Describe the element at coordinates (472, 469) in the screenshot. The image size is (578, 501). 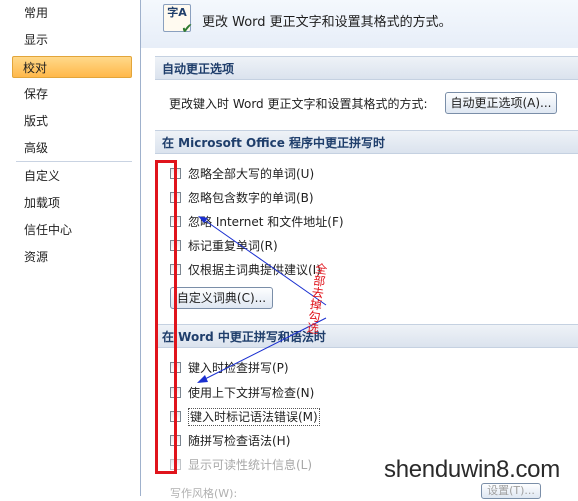
I see `watermark: shenduwin8.com` at that location.